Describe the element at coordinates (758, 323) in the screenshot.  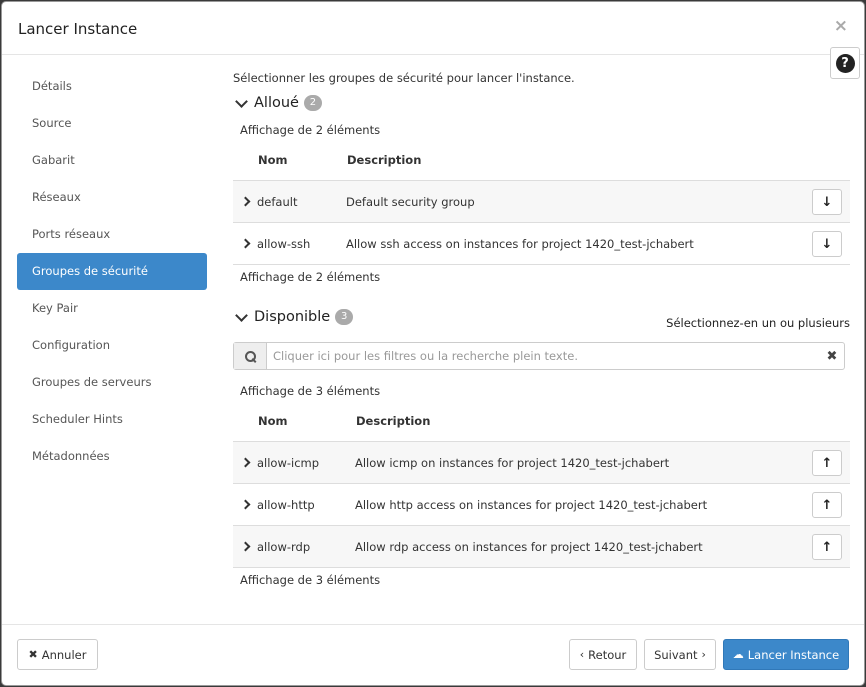
I see `select-hint: Sélectionnez-en un ou plusieurs` at that location.